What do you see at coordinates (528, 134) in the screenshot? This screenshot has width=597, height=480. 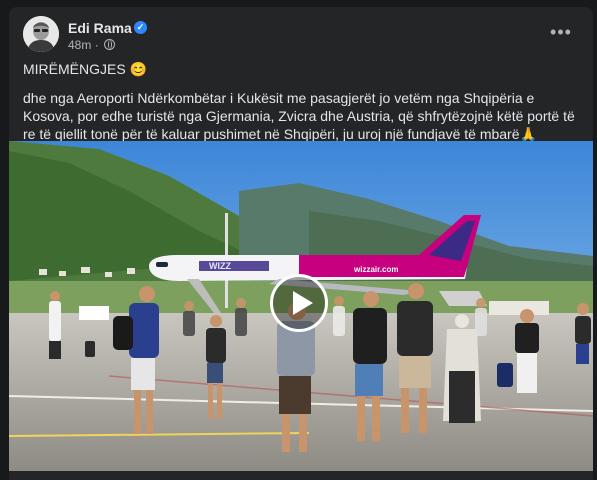 I see `pray-emoji-icon: 🙏` at bounding box center [528, 134].